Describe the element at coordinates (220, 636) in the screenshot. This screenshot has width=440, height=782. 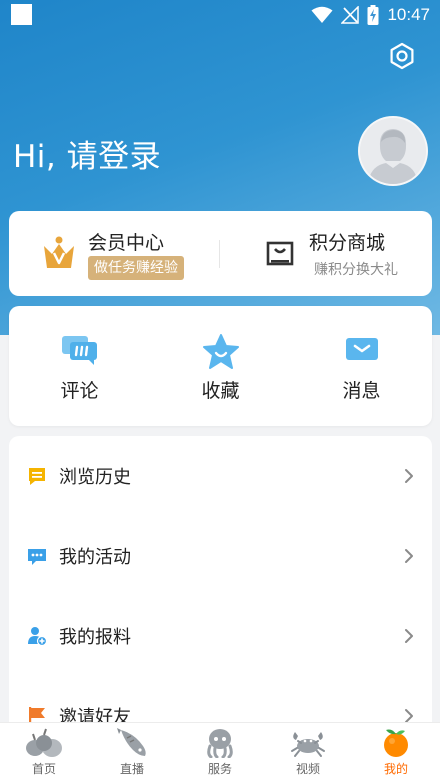
I see `menu-item-reports: 我的报料` at that location.